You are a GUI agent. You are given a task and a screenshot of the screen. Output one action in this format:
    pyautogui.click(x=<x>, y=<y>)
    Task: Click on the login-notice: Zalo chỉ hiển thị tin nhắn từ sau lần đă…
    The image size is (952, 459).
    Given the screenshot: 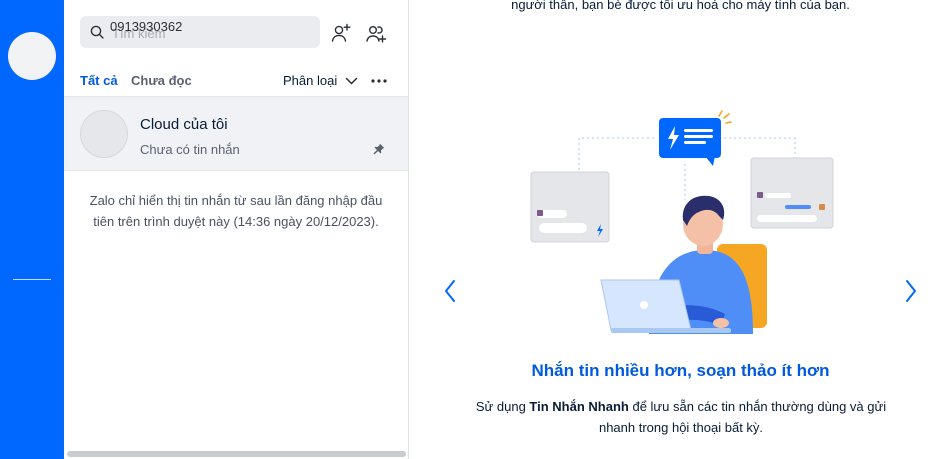 What is the action you would take?
    pyautogui.click(x=236, y=211)
    